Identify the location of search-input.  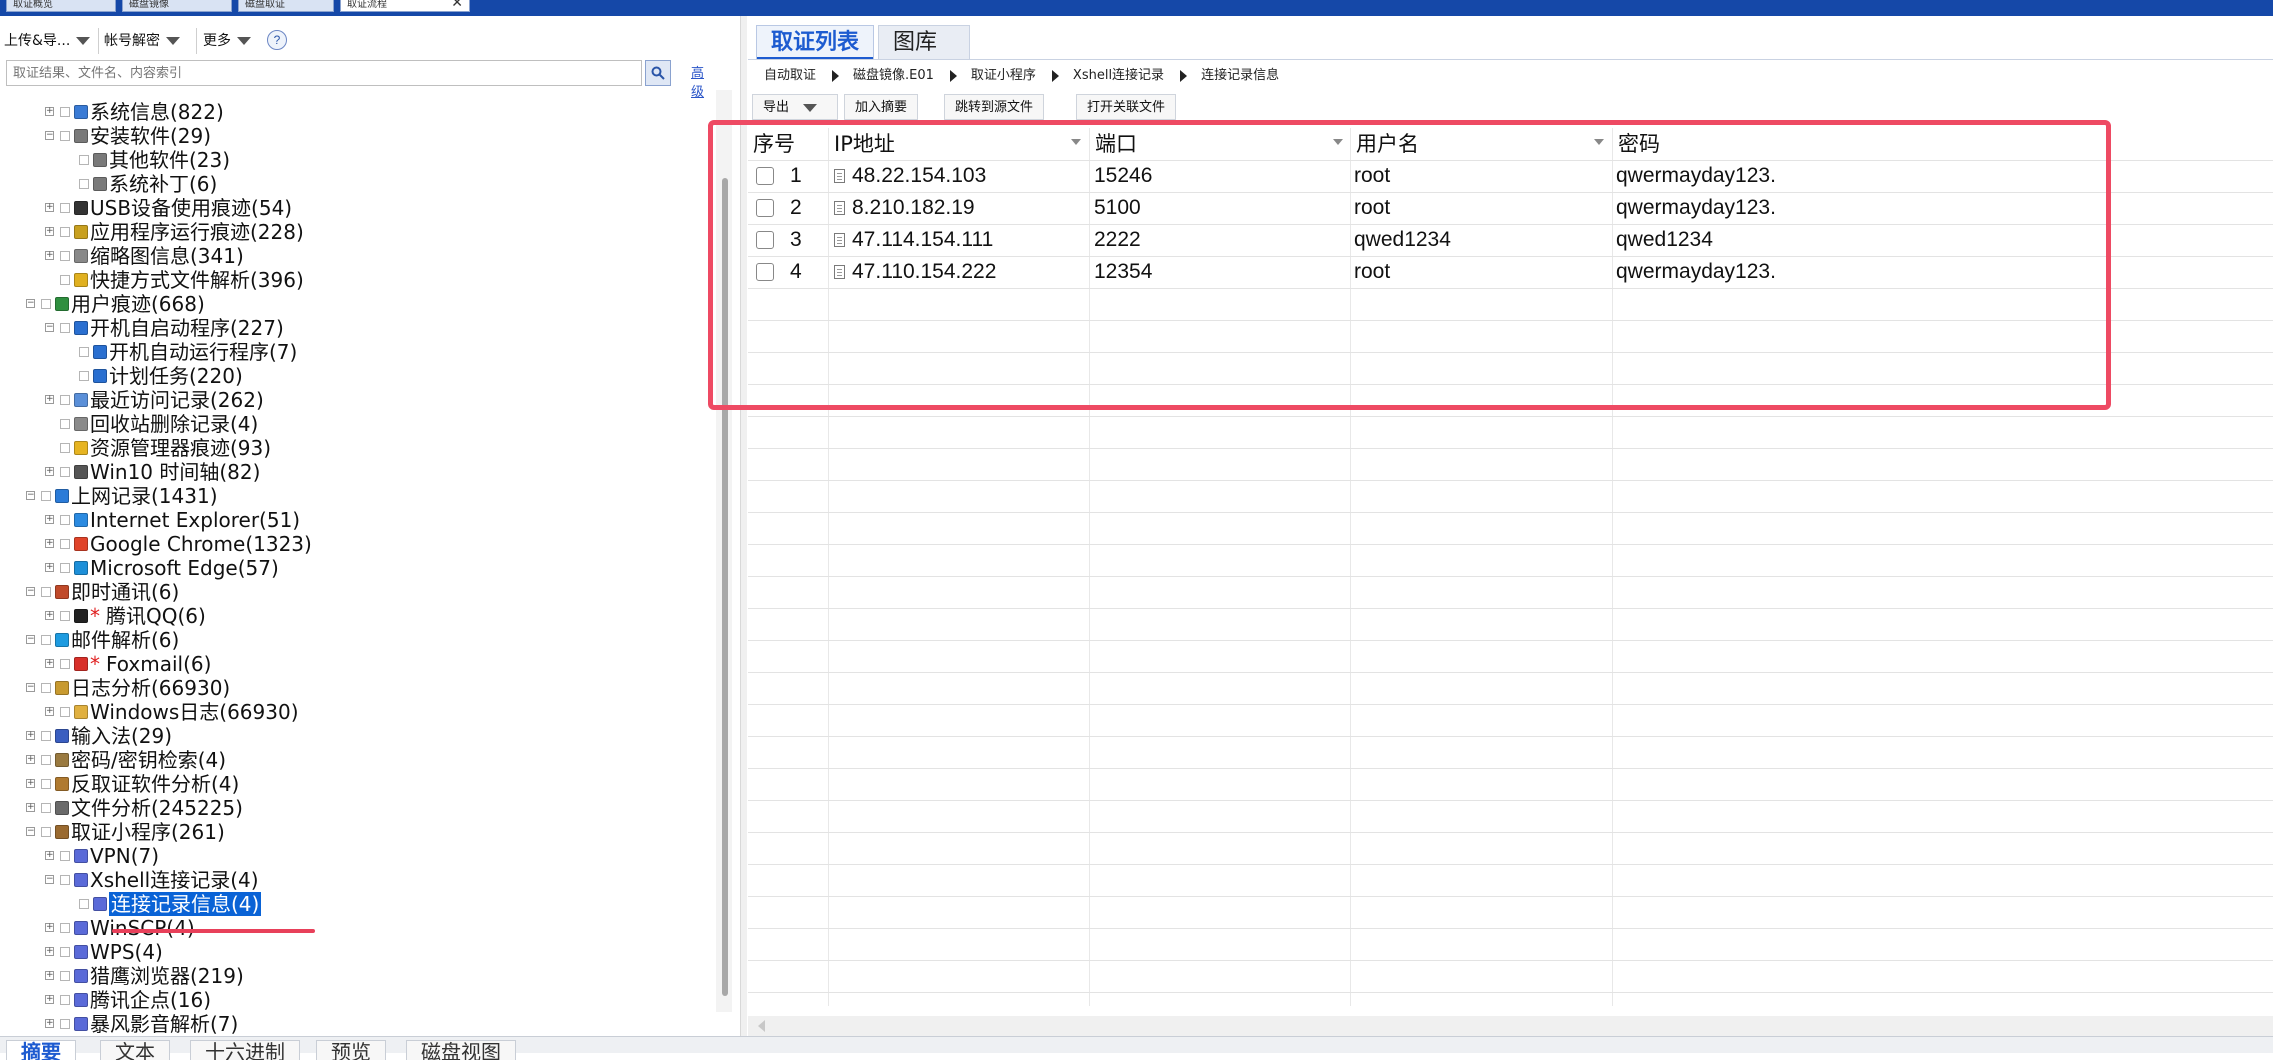
(324, 73).